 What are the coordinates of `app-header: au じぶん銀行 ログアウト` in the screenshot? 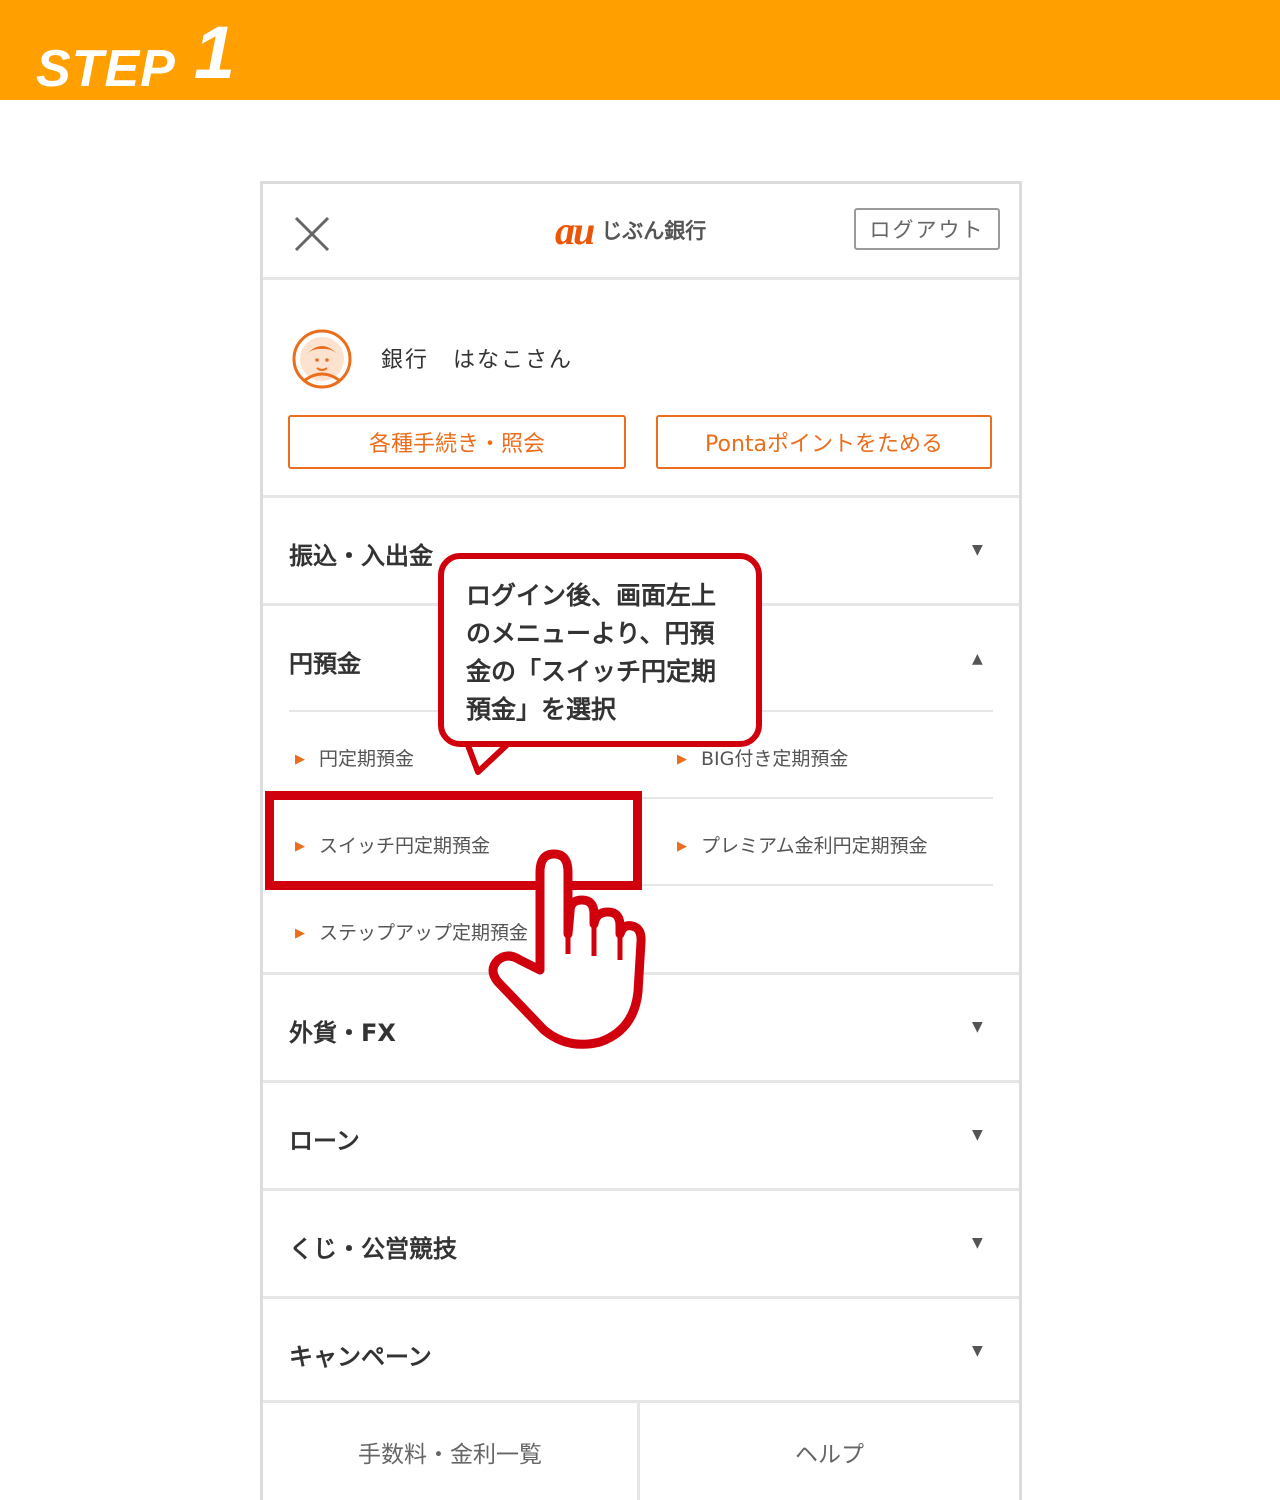 It's located at (641, 232).